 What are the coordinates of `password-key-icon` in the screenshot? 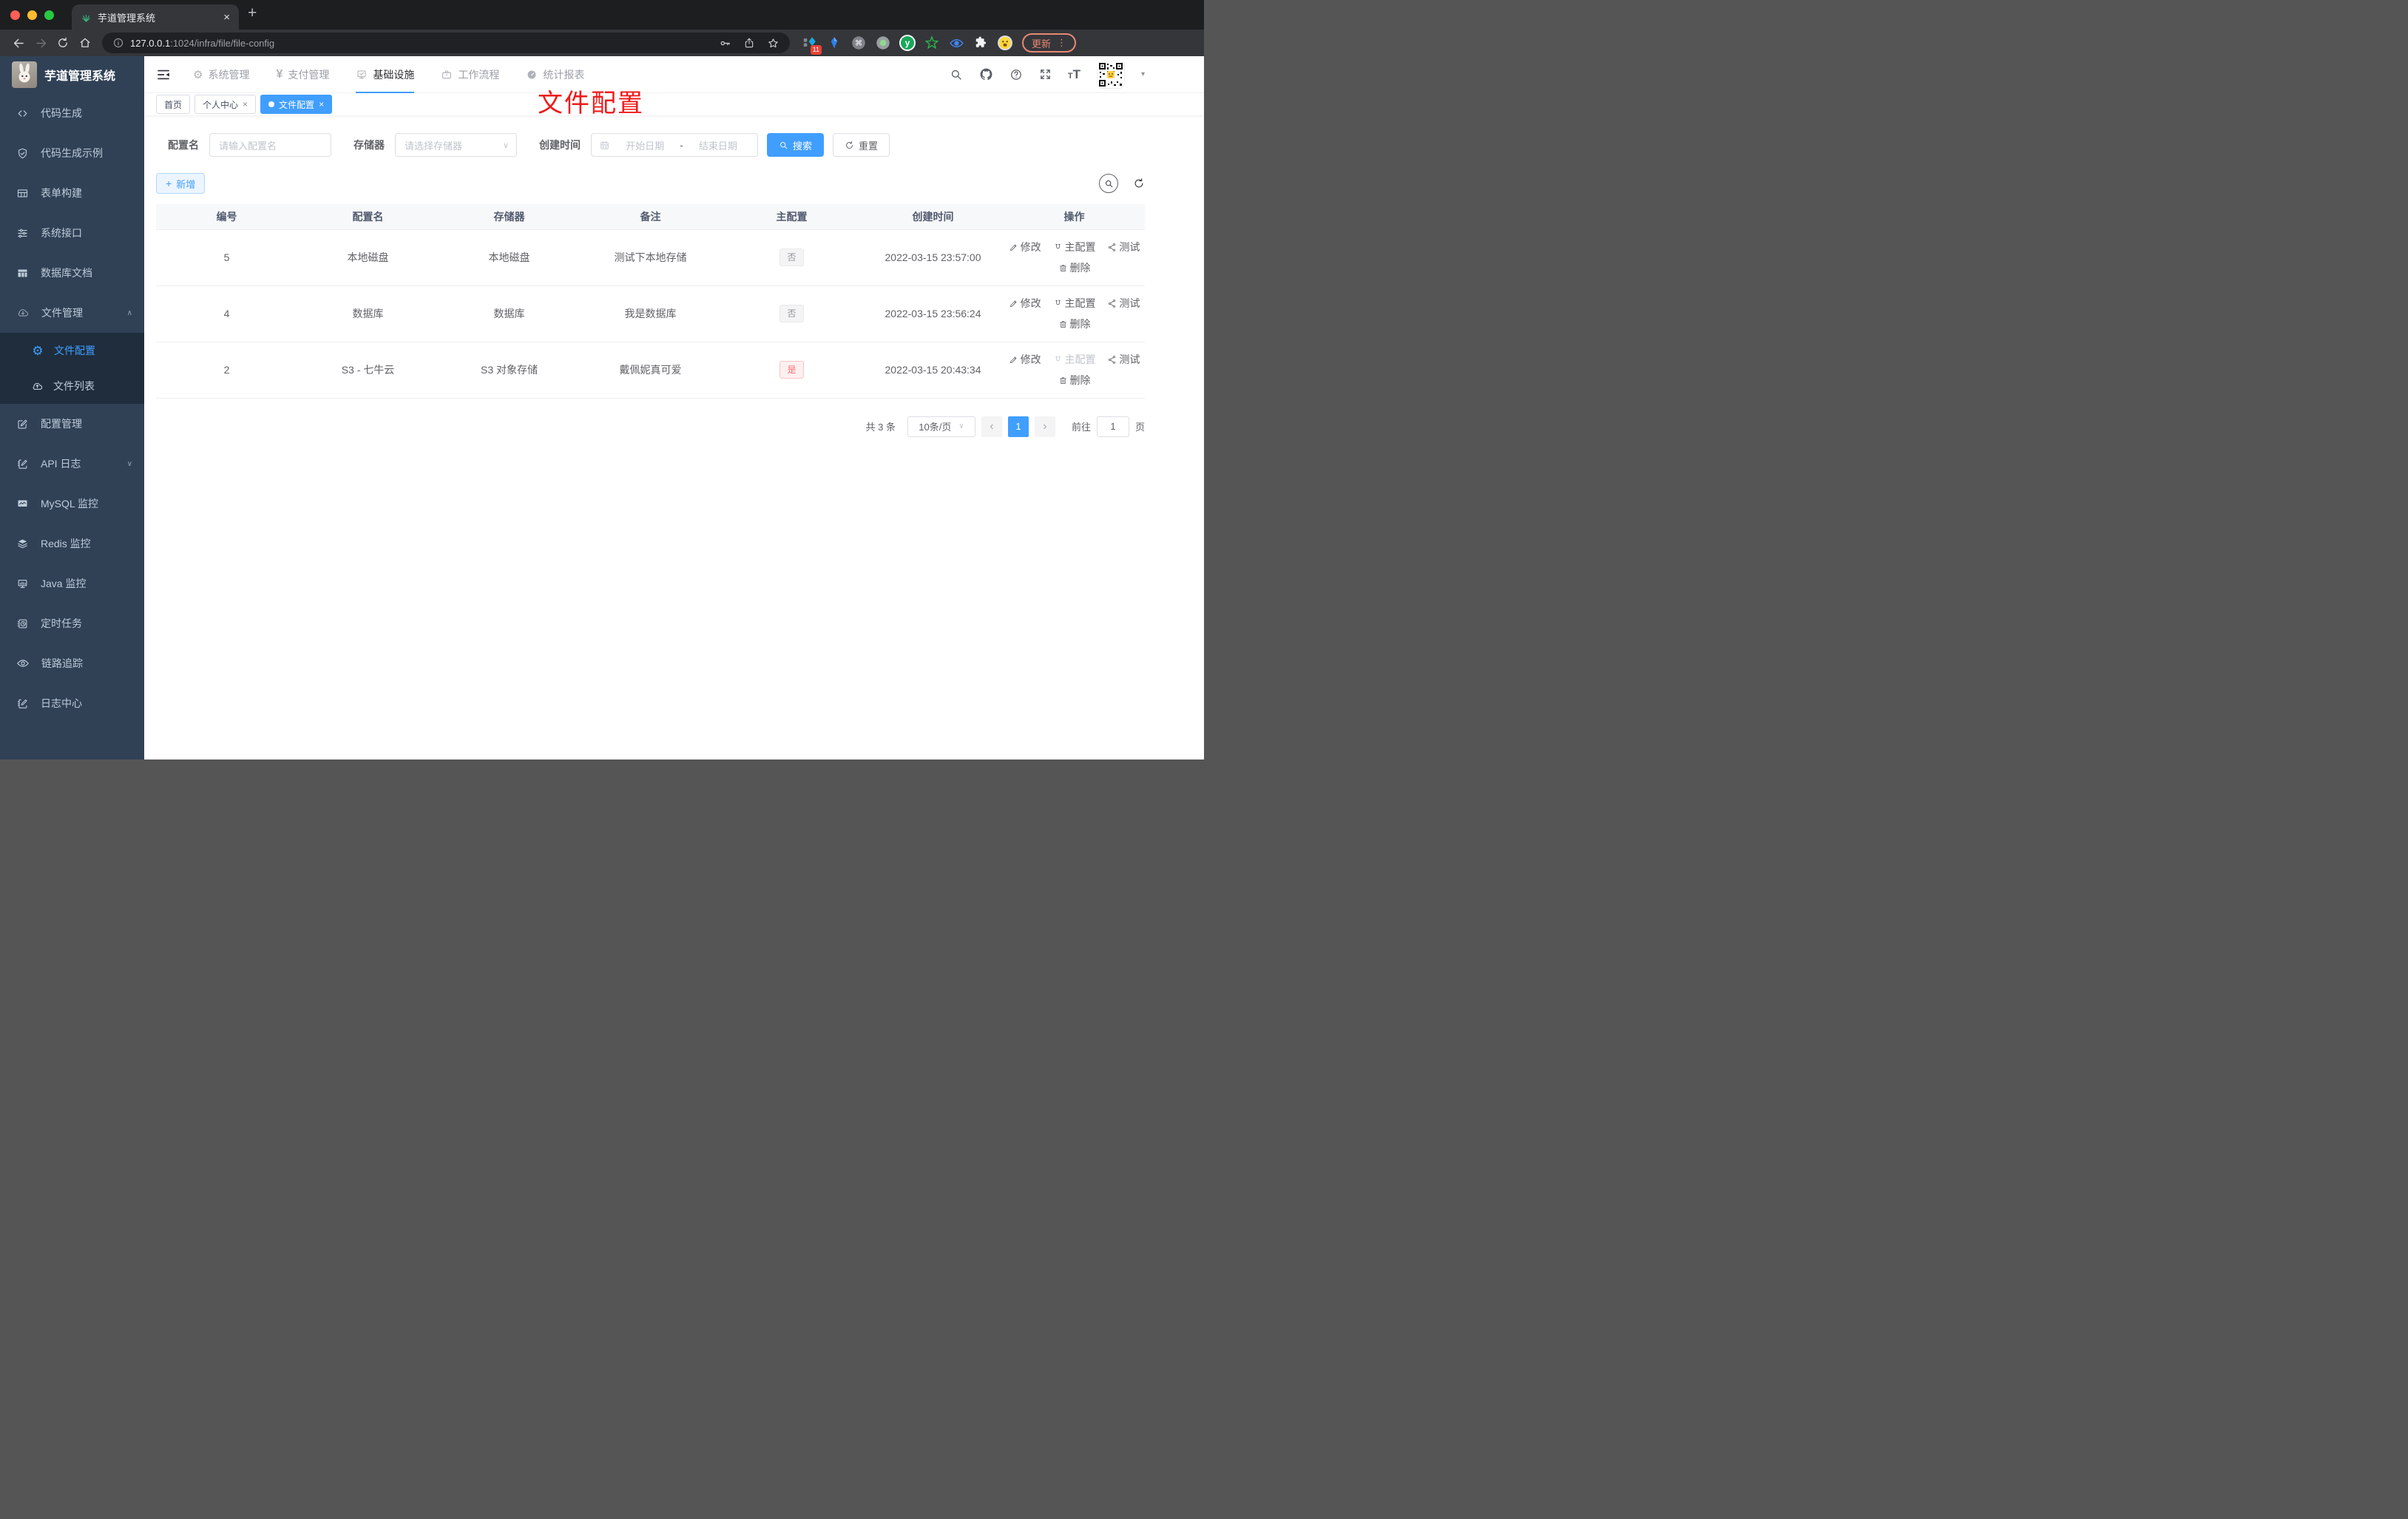 It's located at (725, 43).